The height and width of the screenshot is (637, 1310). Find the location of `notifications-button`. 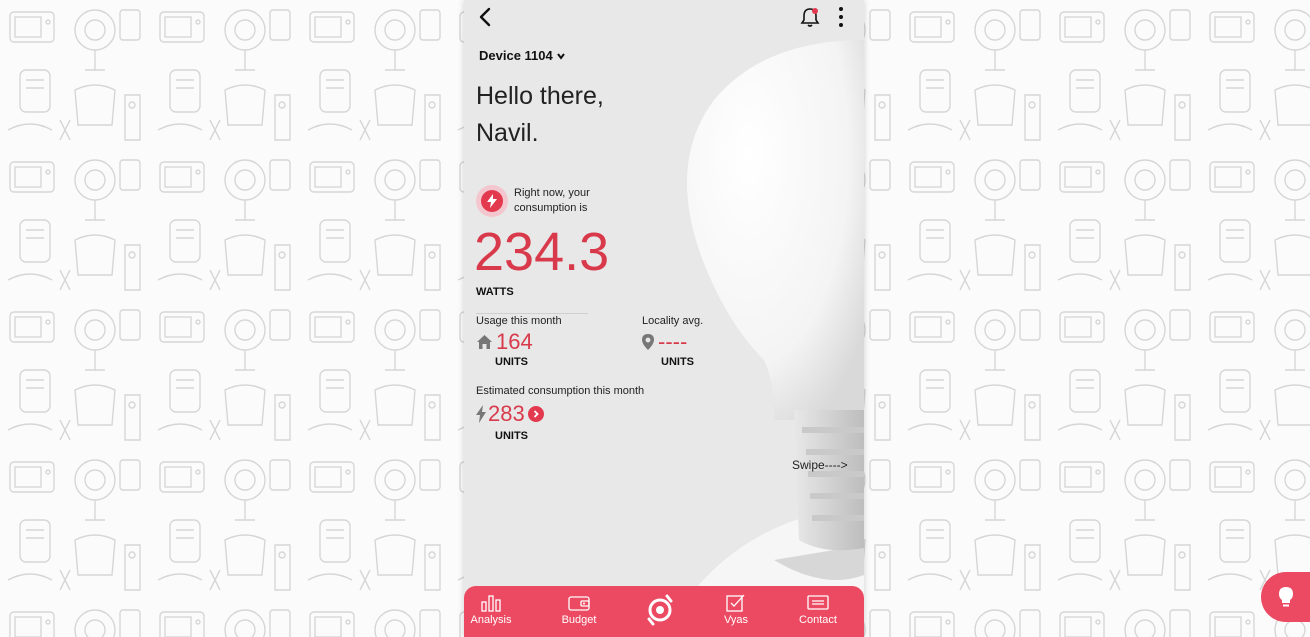

notifications-button is located at coordinates (810, 17).